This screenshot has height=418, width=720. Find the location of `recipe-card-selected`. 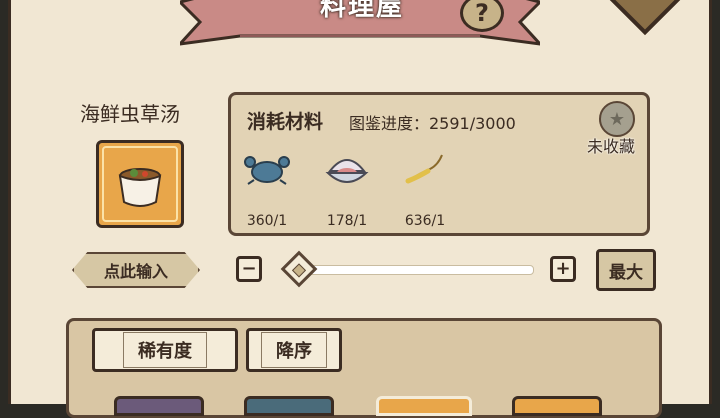

recipe-card-selected is located at coordinates (424, 406).